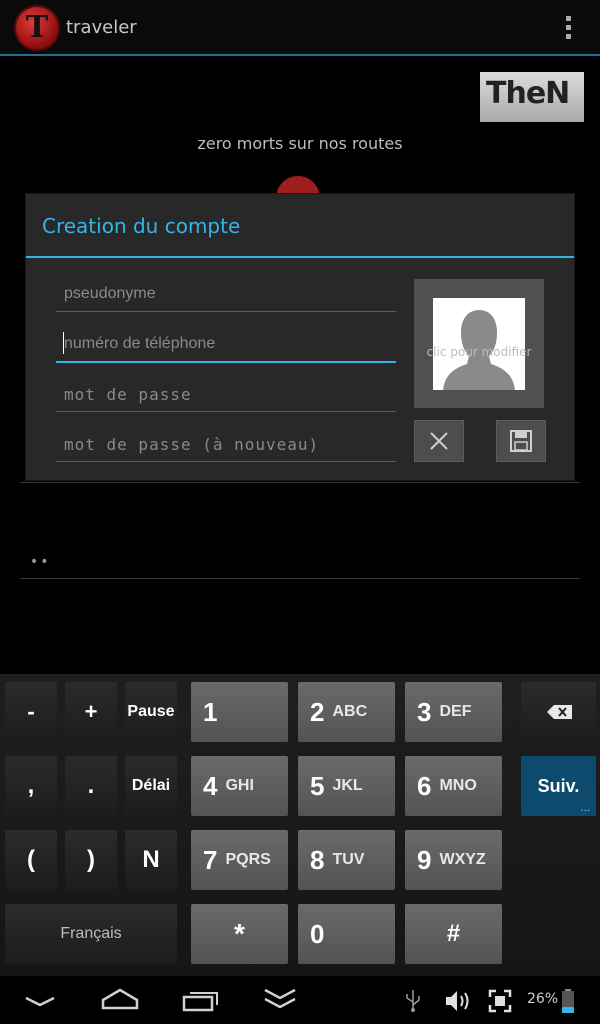 This screenshot has height=1024, width=600. I want to click on profile-photo-button: clic pour modifier, so click(479, 343).